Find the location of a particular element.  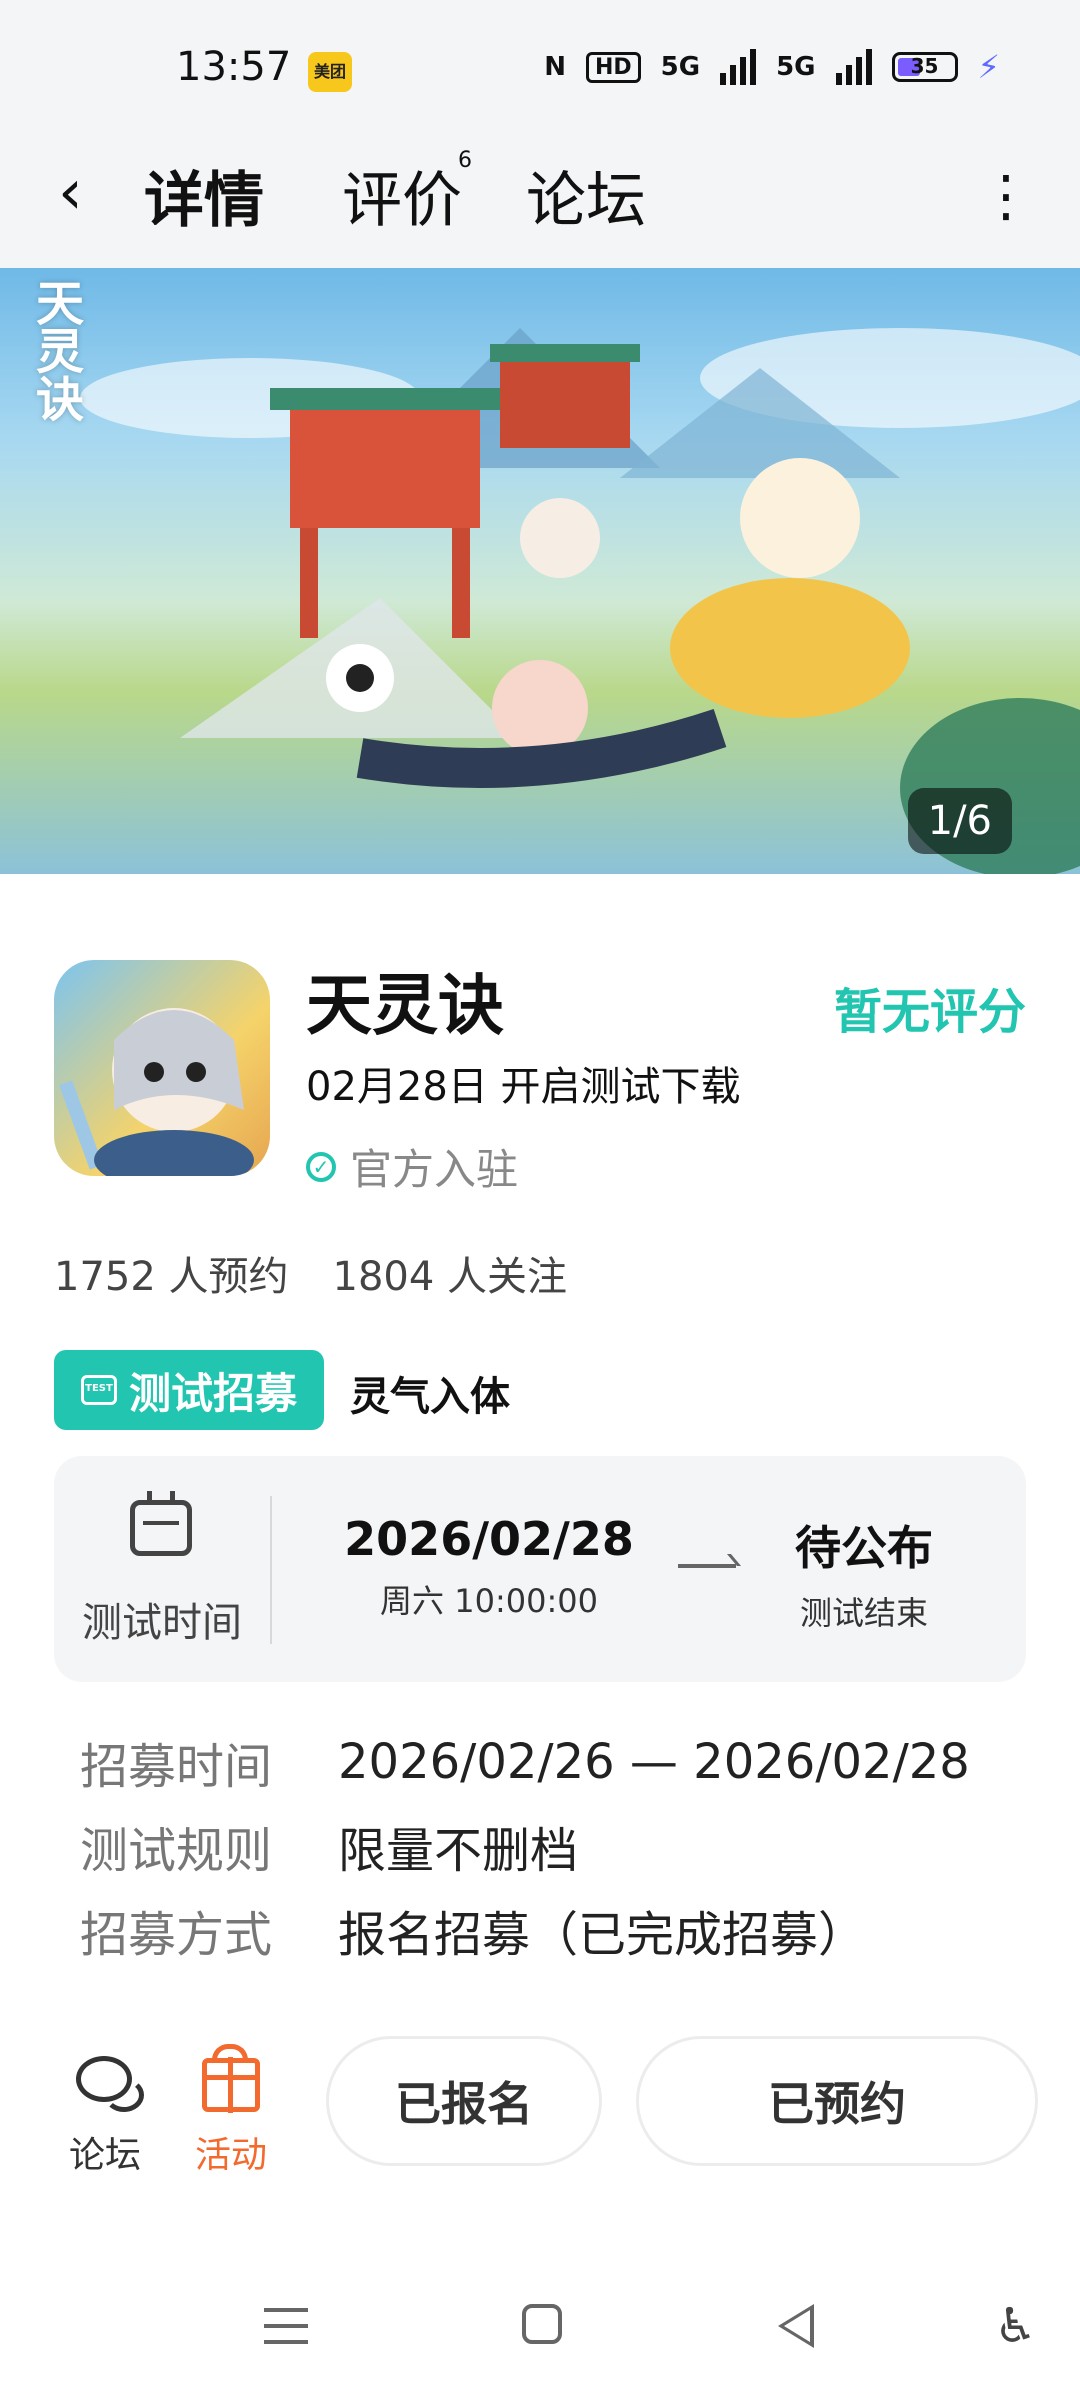

info-key: 测试规则 is located at coordinates (176, 1851).